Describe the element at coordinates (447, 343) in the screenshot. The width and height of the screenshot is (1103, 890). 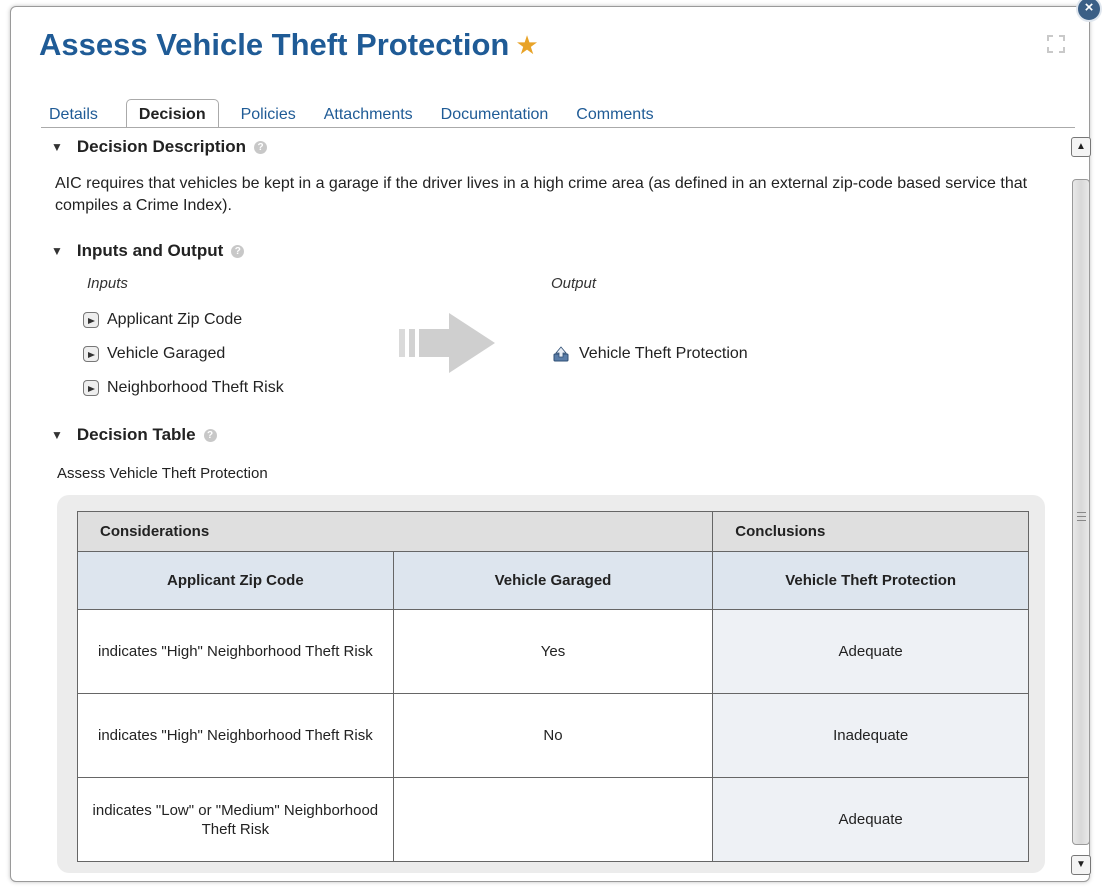
I see `flow-arrow-icon` at that location.